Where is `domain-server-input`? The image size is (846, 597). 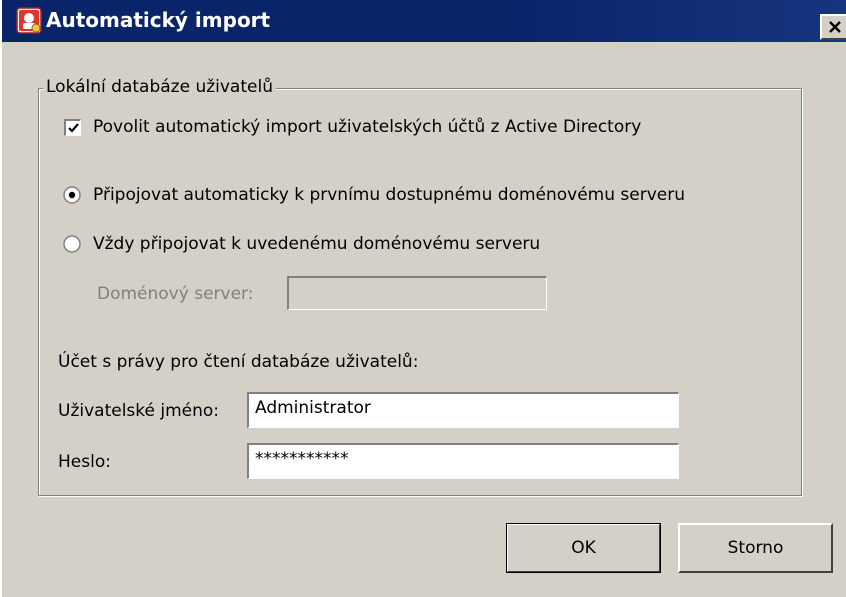 domain-server-input is located at coordinates (417, 293).